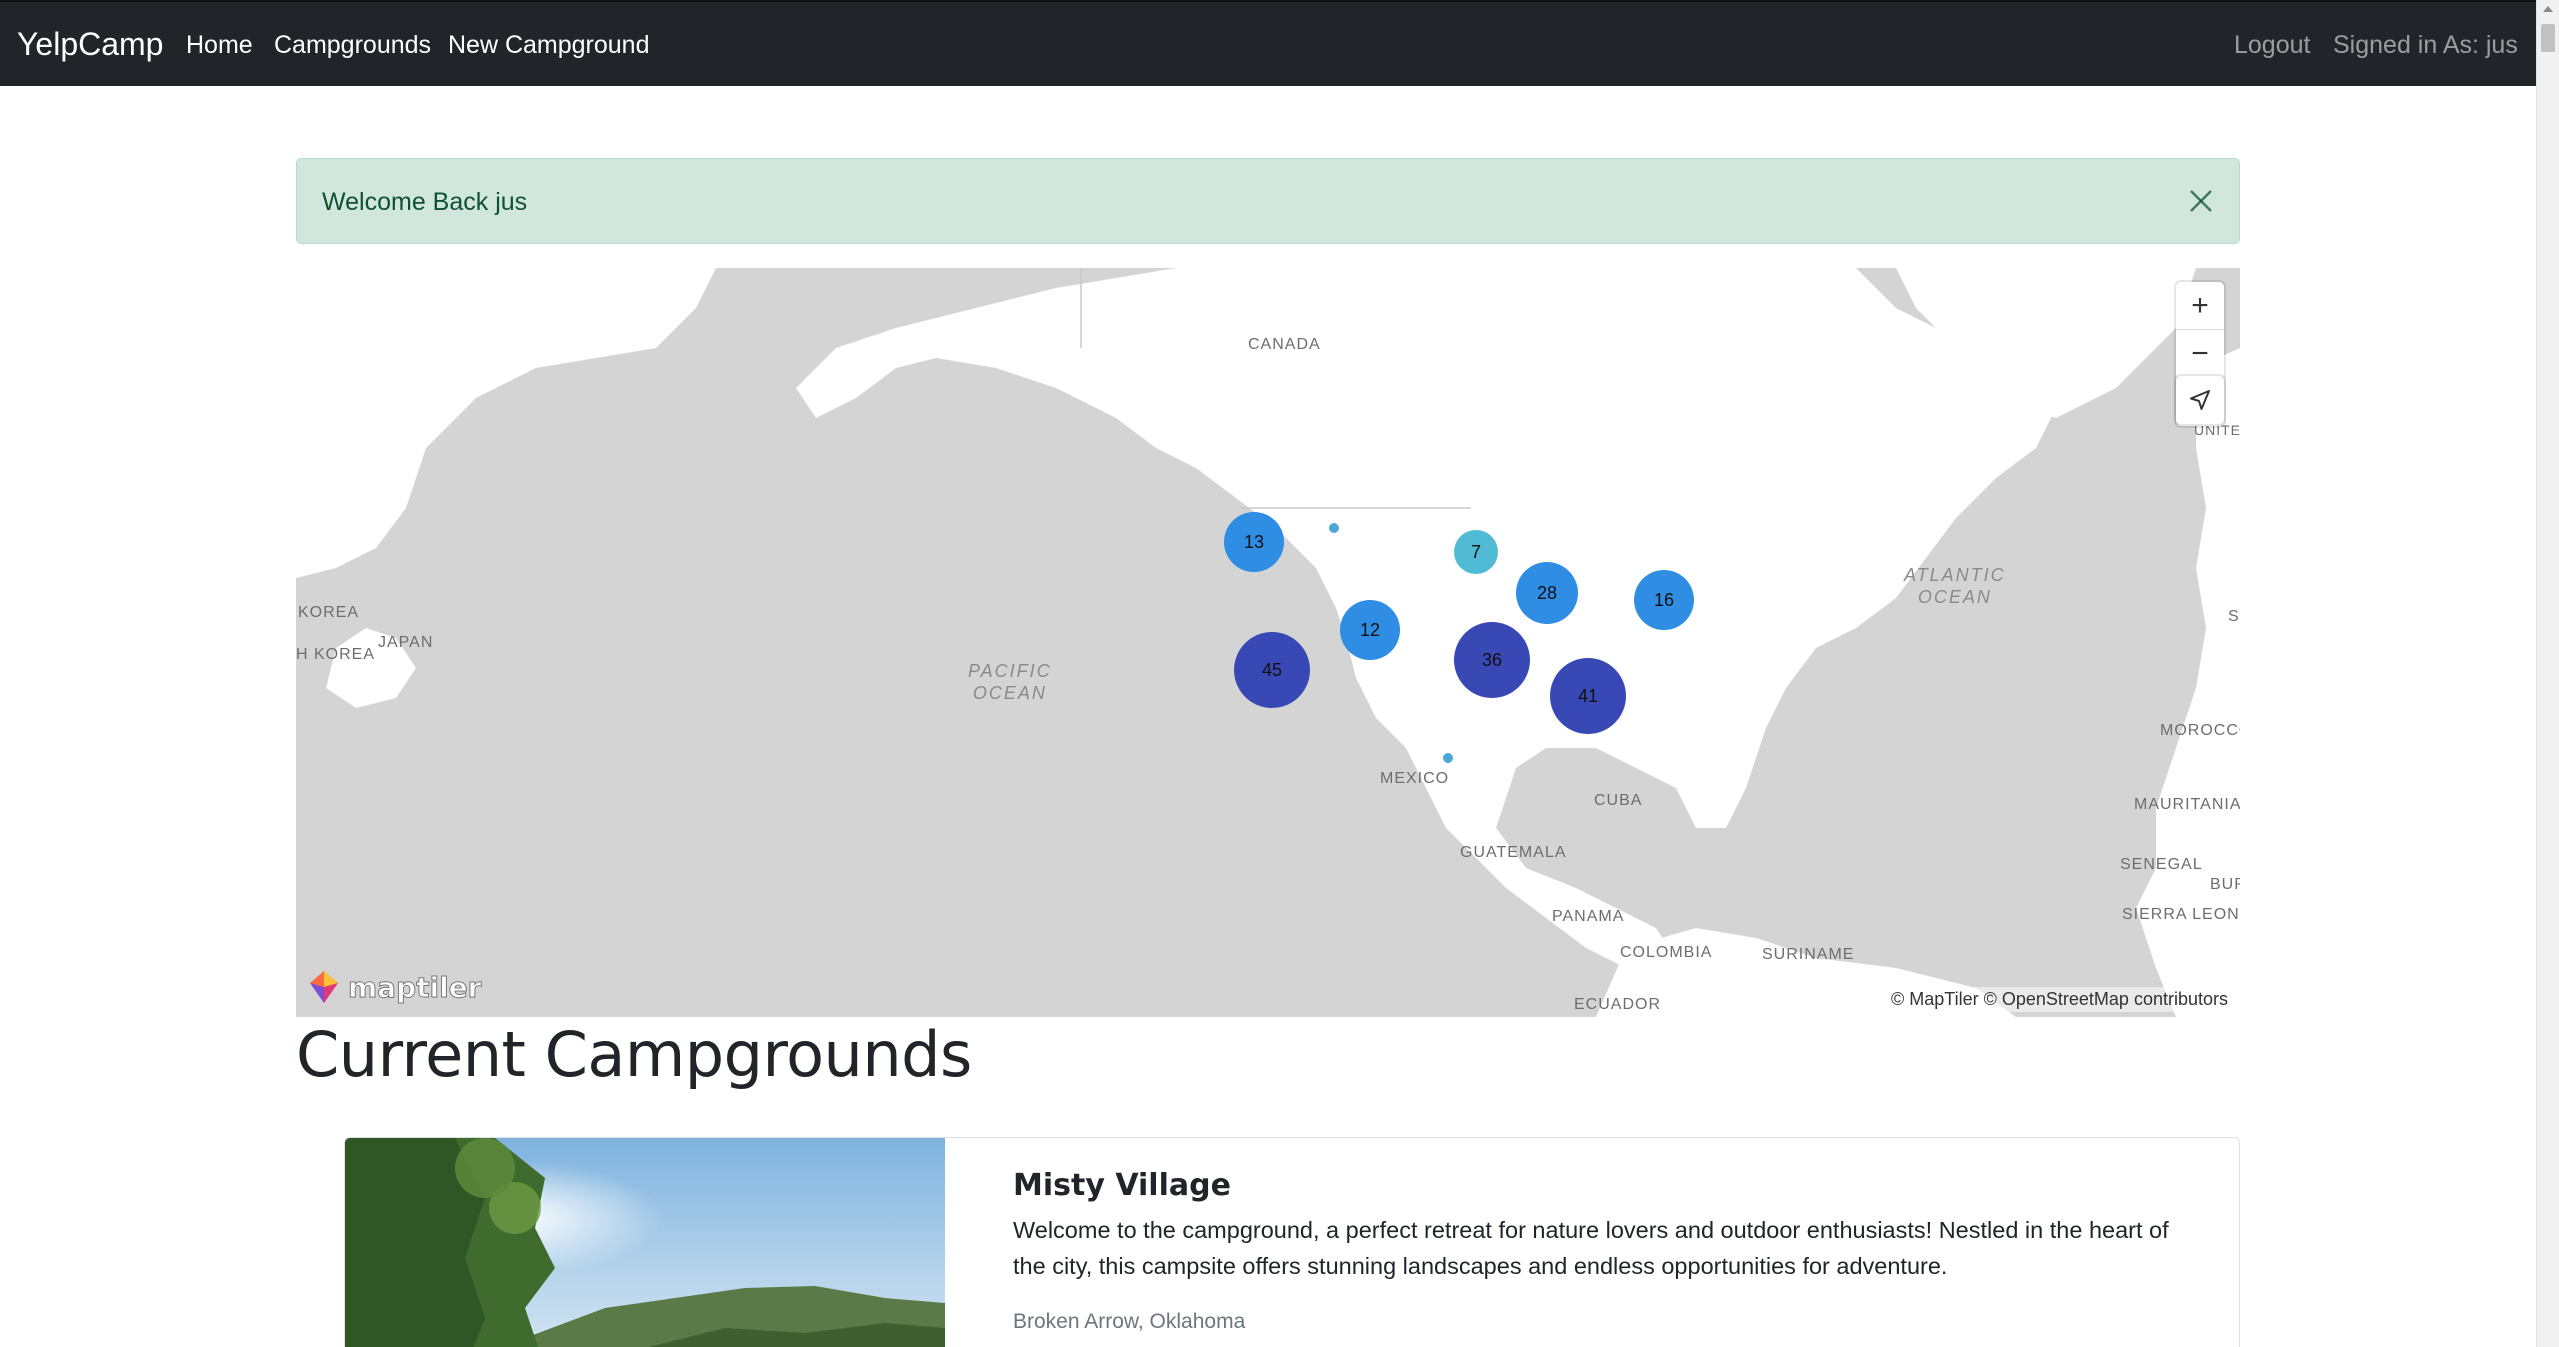 This screenshot has height=1347, width=2559. I want to click on map-cluster-28: 28, so click(1547, 593).